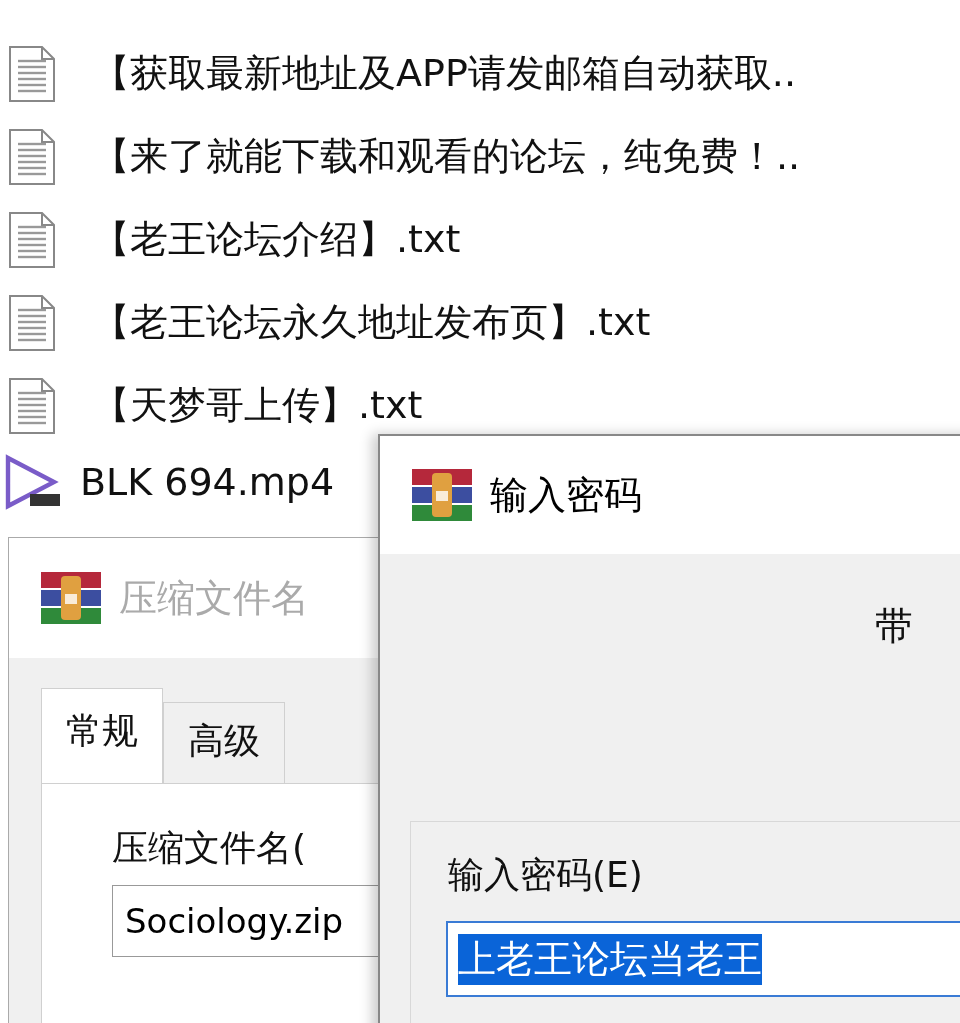 This screenshot has height=1023, width=960. What do you see at coordinates (566, 495) in the screenshot?
I see `dialog-title: 输入密码` at bounding box center [566, 495].